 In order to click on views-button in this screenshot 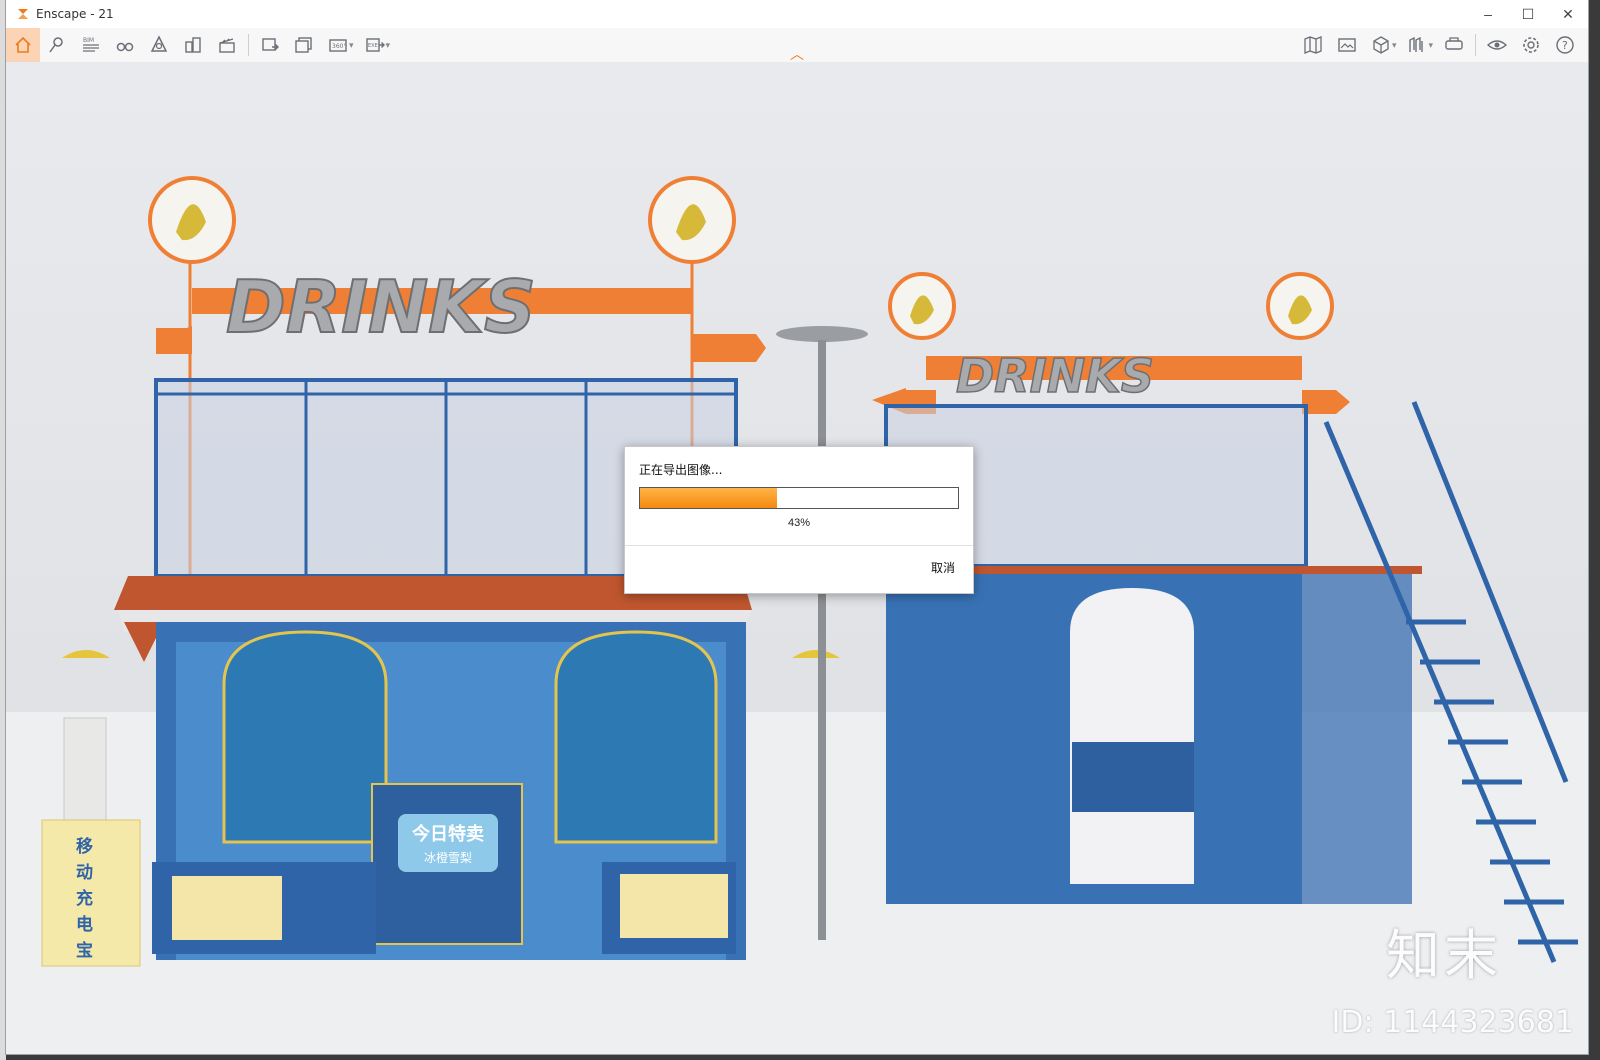, I will do `click(125, 45)`.